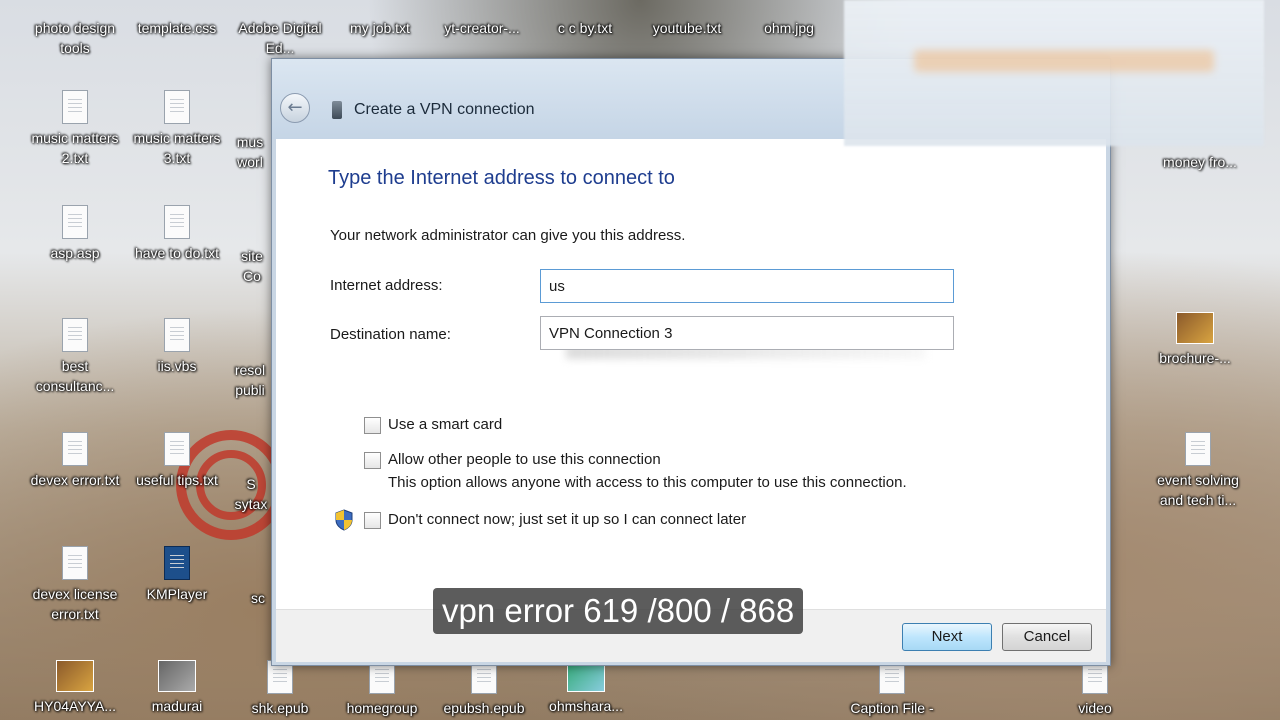 Image resolution: width=1280 pixels, height=720 pixels. I want to click on desktop-icon: madurai, so click(177, 688).